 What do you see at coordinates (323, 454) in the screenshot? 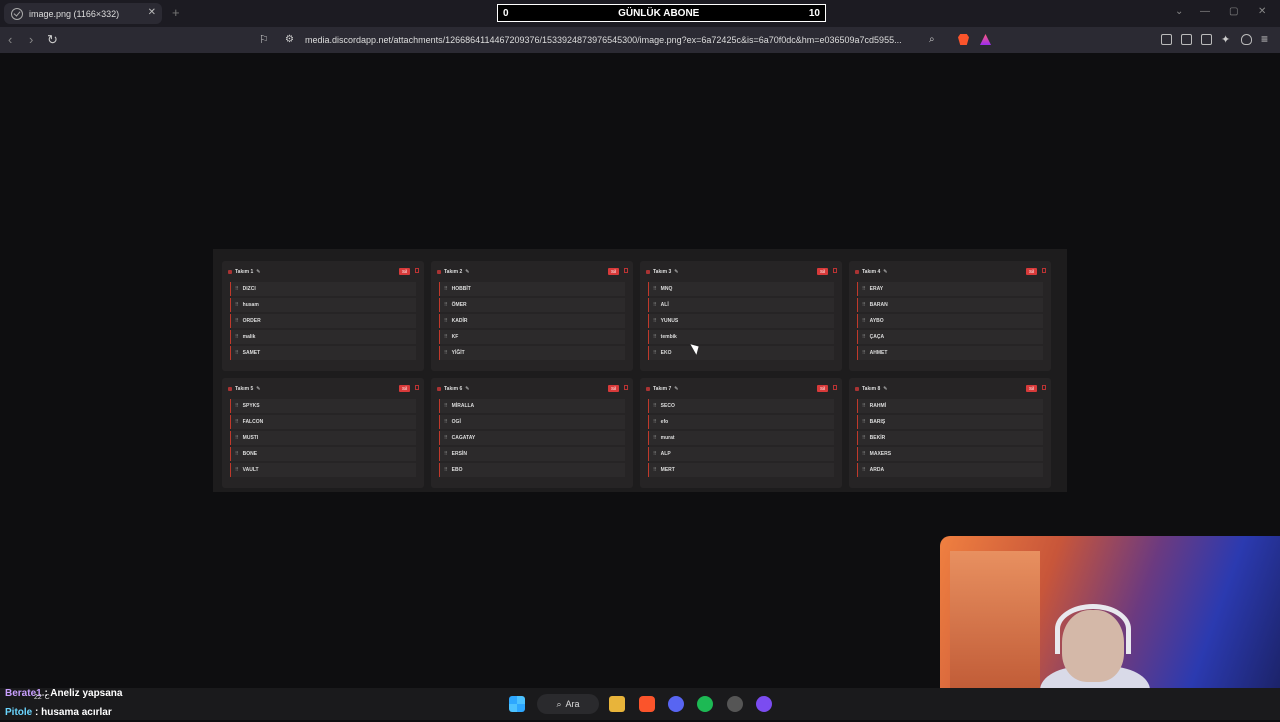
I see `member-row: ⠿ BONE` at bounding box center [323, 454].